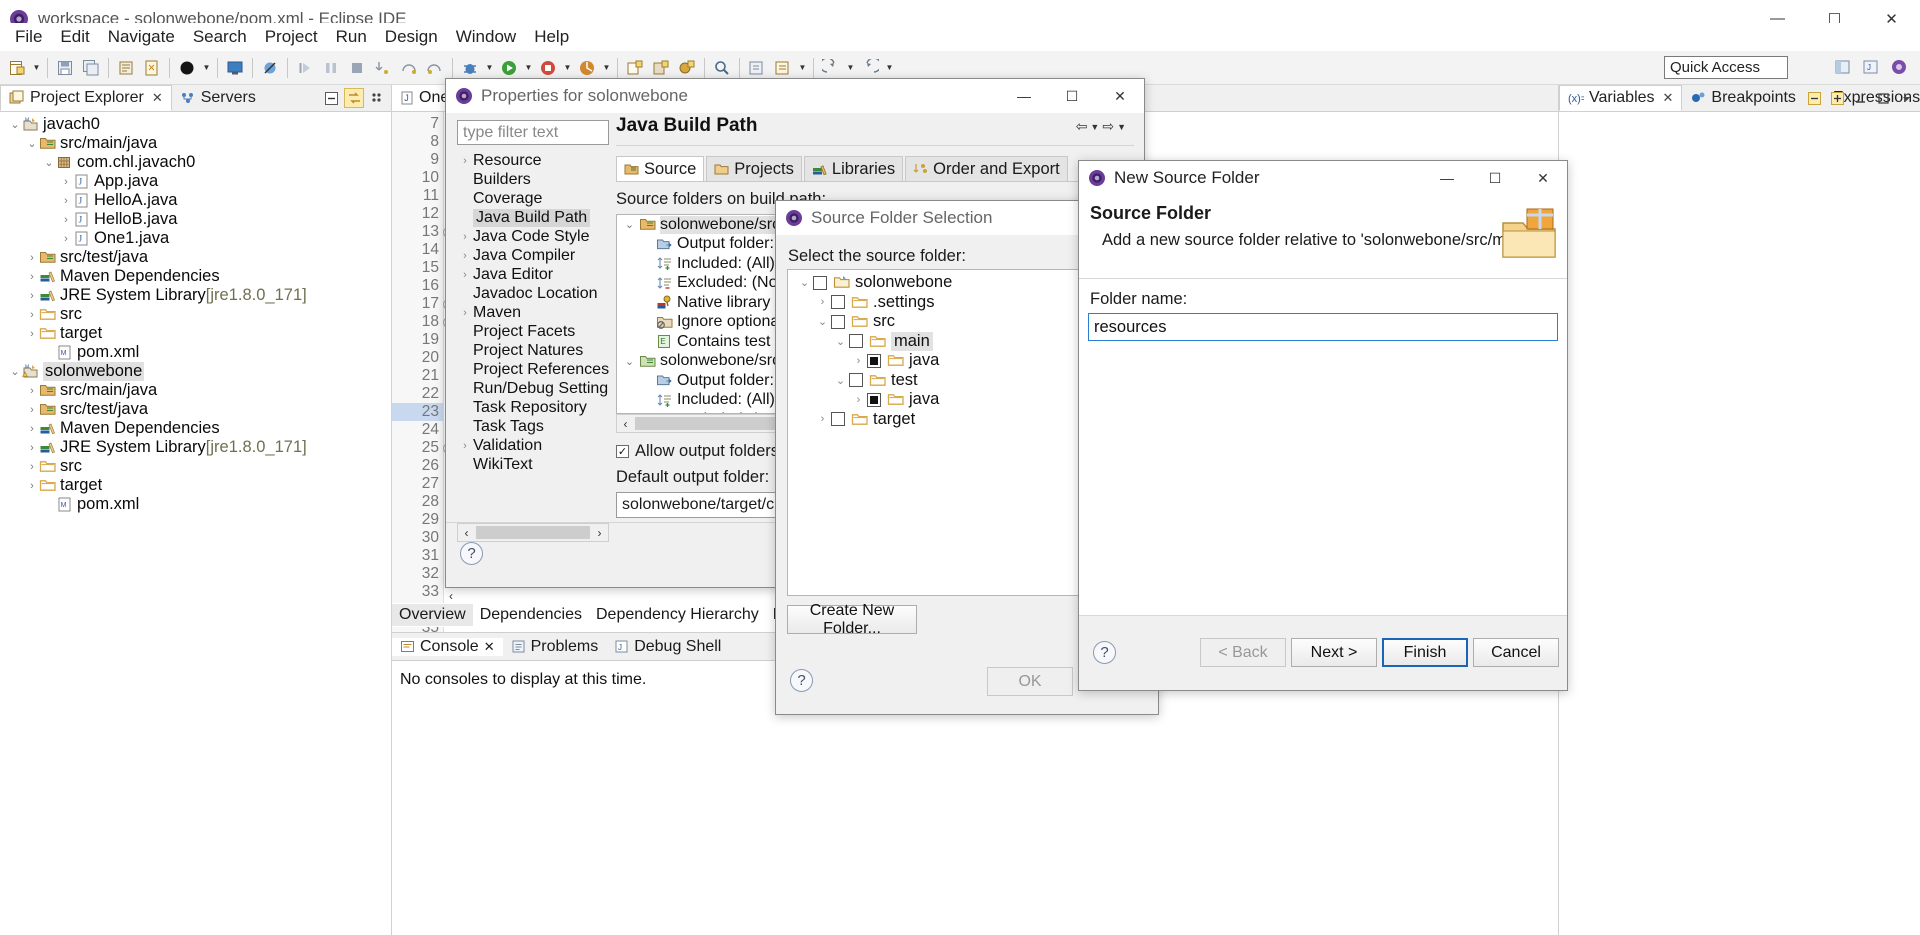  I want to click on save-icon, so click(65, 68).